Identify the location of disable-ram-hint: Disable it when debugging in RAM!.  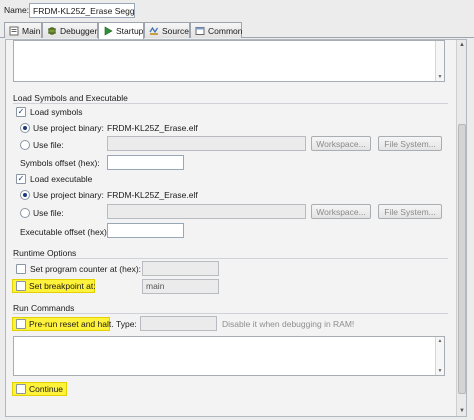
(288, 324).